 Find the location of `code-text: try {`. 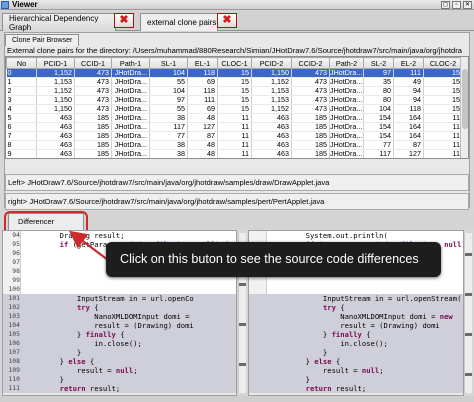

code-text: try { is located at coordinates (333, 307).